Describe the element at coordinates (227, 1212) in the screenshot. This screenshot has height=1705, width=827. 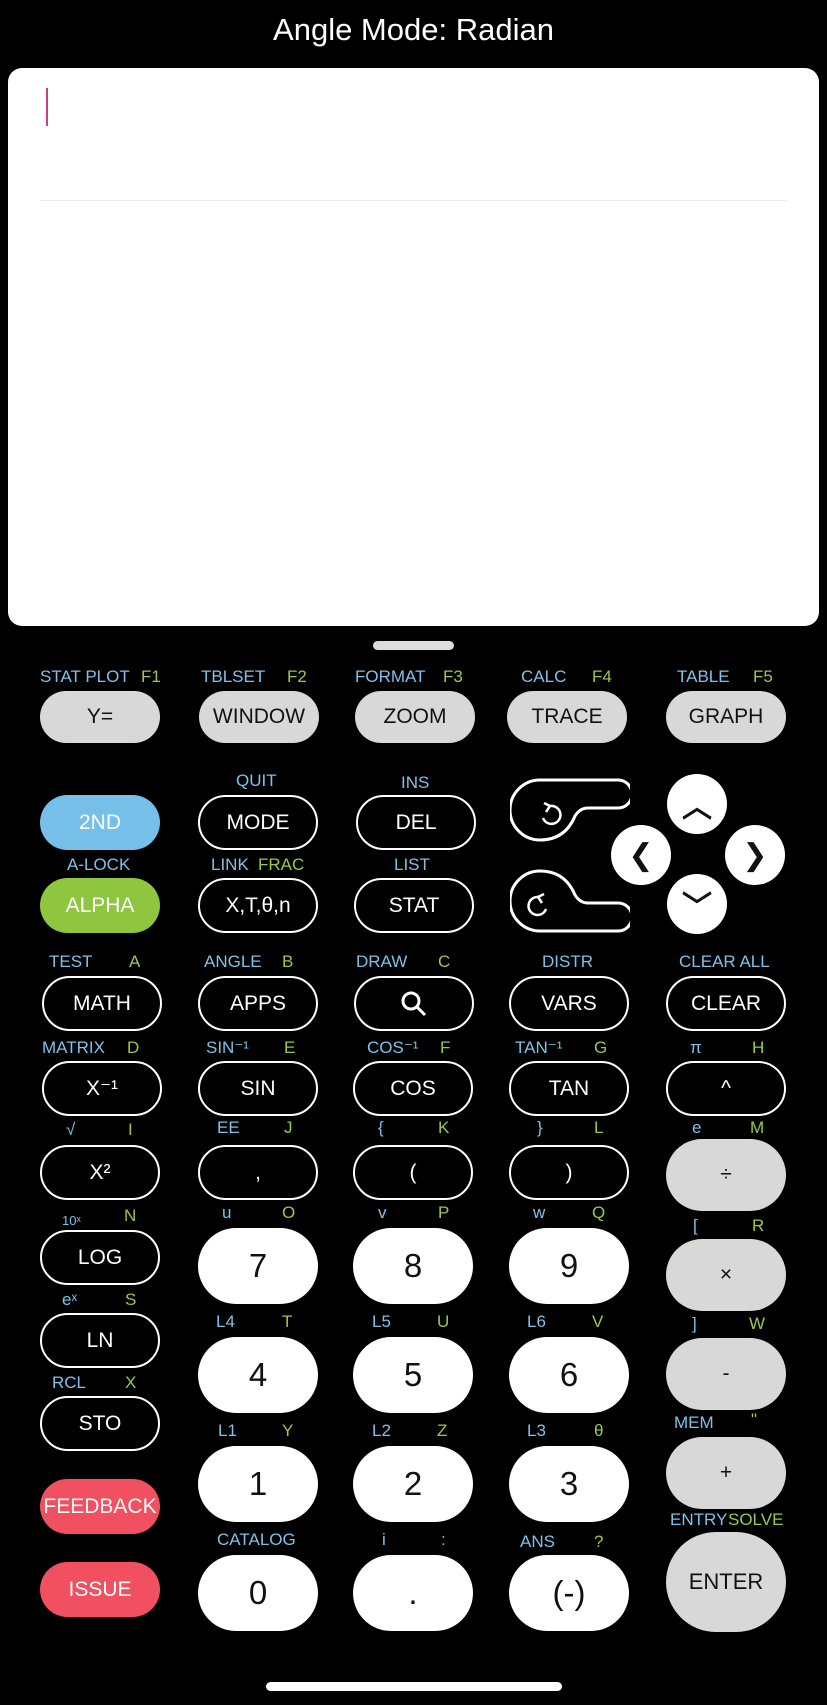
I see `label-u: u` at that location.